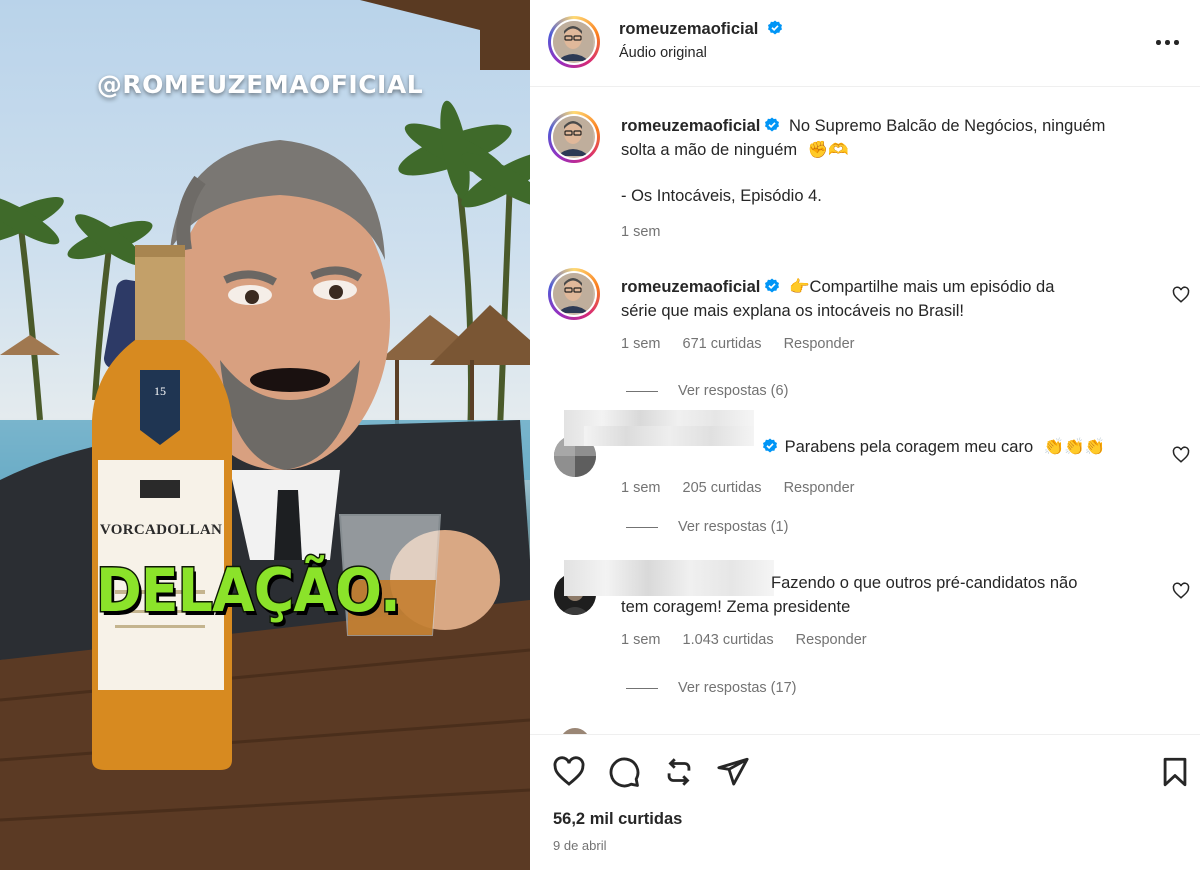 The height and width of the screenshot is (870, 1200). What do you see at coordinates (249, 591) in the screenshot?
I see `video-caption-word: DELAÇÃO.` at bounding box center [249, 591].